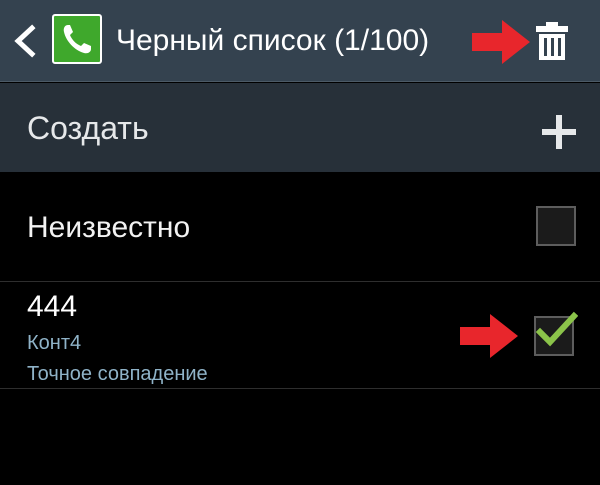  What do you see at coordinates (556, 329) in the screenshot?
I see `checkmark-icon` at bounding box center [556, 329].